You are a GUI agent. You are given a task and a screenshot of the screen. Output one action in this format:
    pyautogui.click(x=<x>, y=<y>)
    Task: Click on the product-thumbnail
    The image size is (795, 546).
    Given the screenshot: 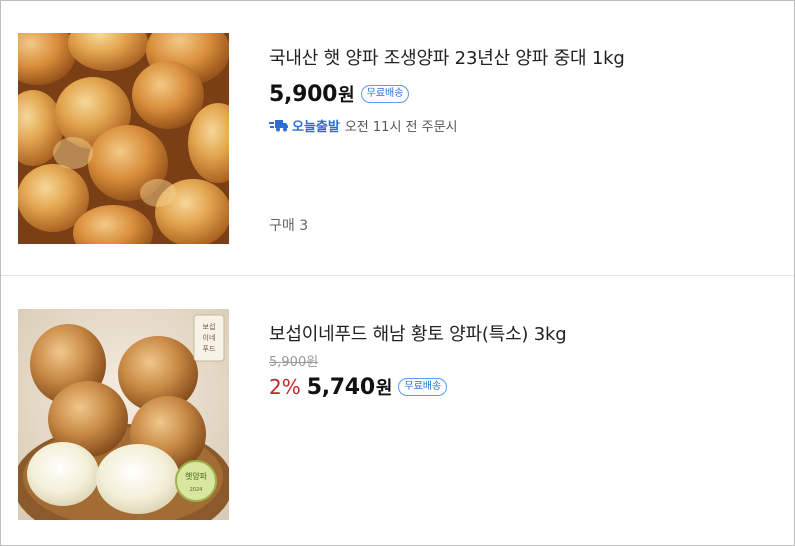 What is the action you would take?
    pyautogui.click(x=123, y=138)
    